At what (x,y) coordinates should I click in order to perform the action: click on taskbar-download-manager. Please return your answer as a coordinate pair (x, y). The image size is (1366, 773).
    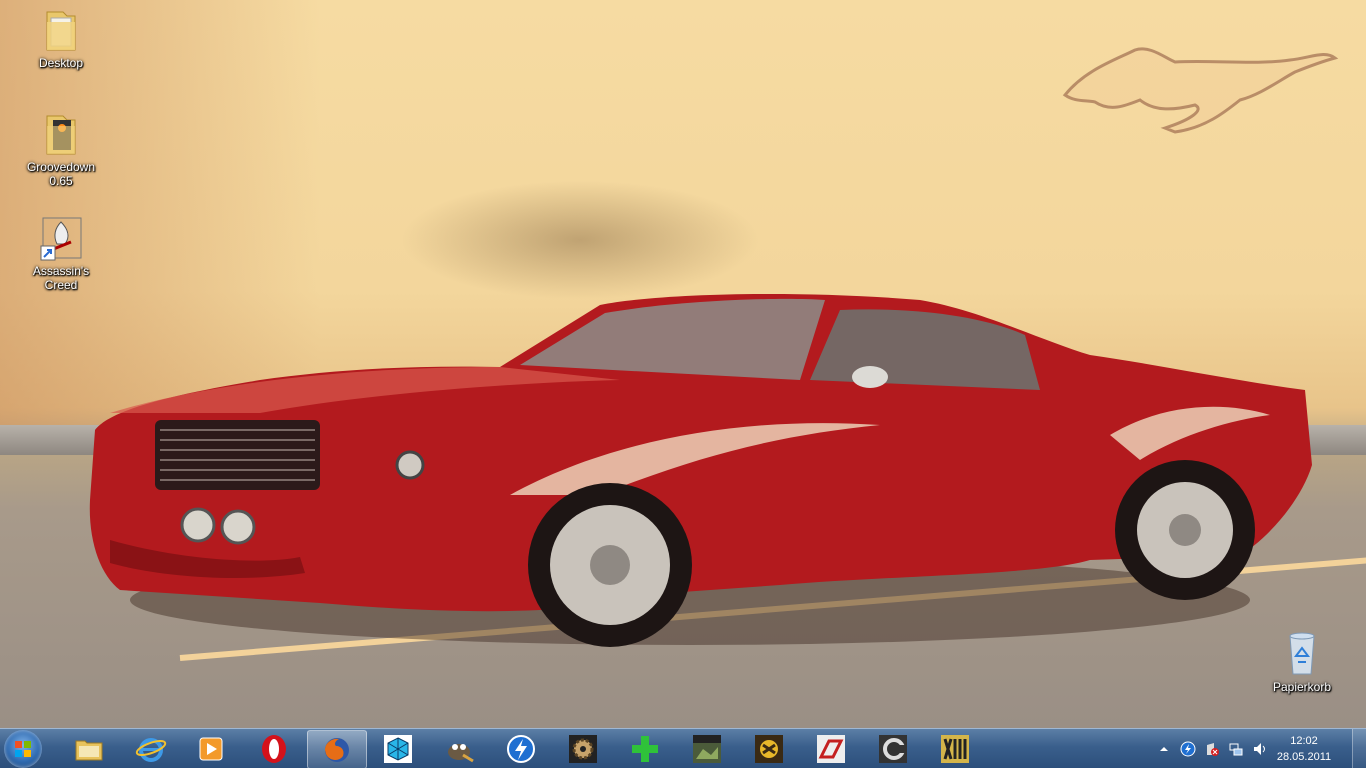
    Looking at the image, I should click on (521, 748).